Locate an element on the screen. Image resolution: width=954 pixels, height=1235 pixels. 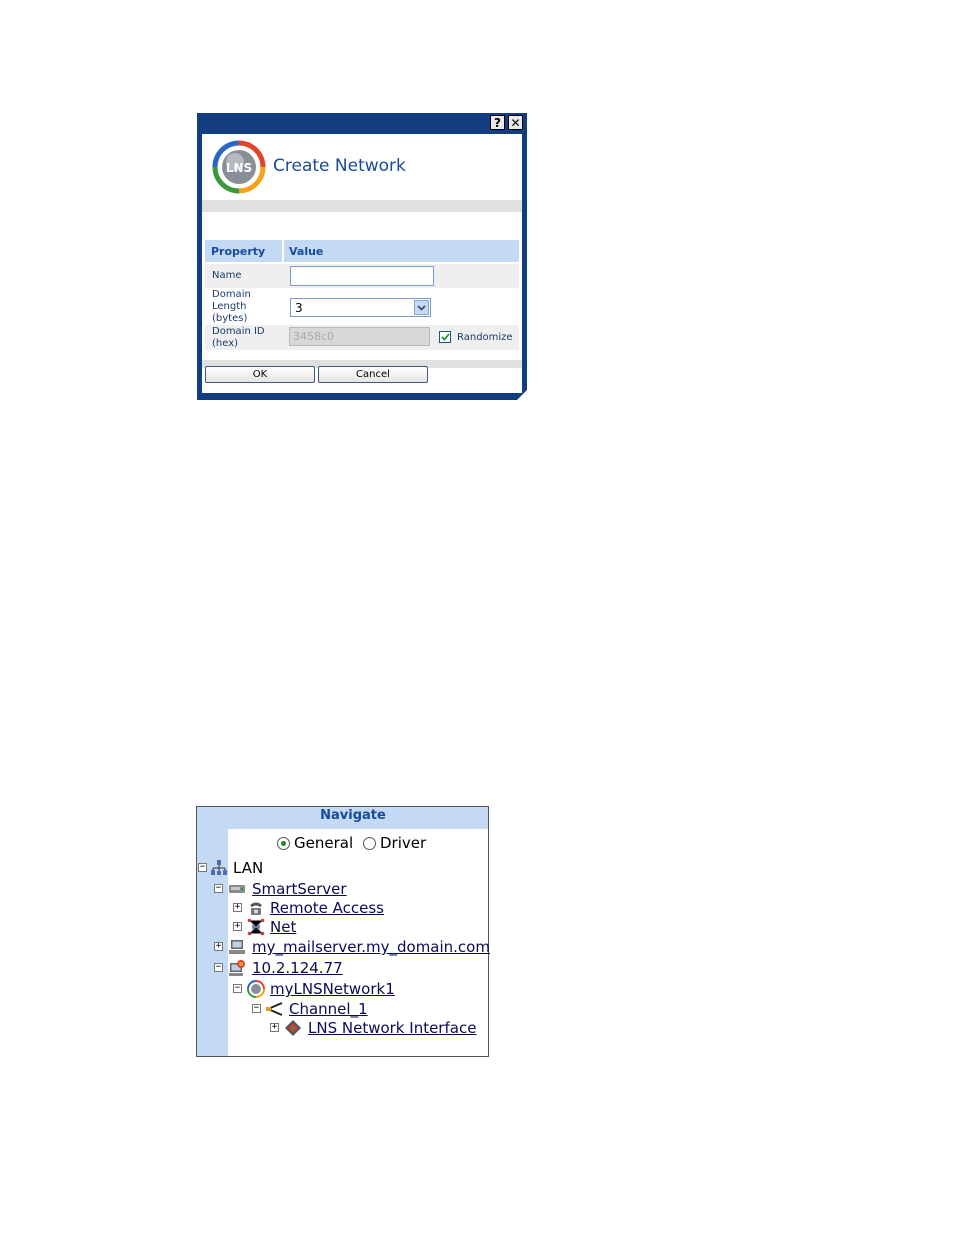
tree-label: my_mailserver.my_domain.com is located at coordinates (371, 947).